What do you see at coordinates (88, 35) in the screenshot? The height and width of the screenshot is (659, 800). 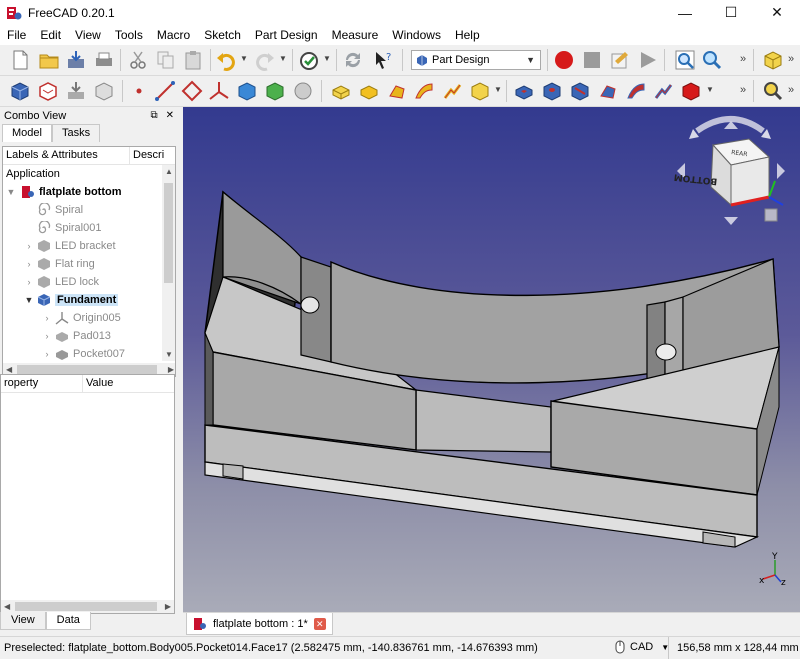 I see `menu-view: View` at bounding box center [88, 35].